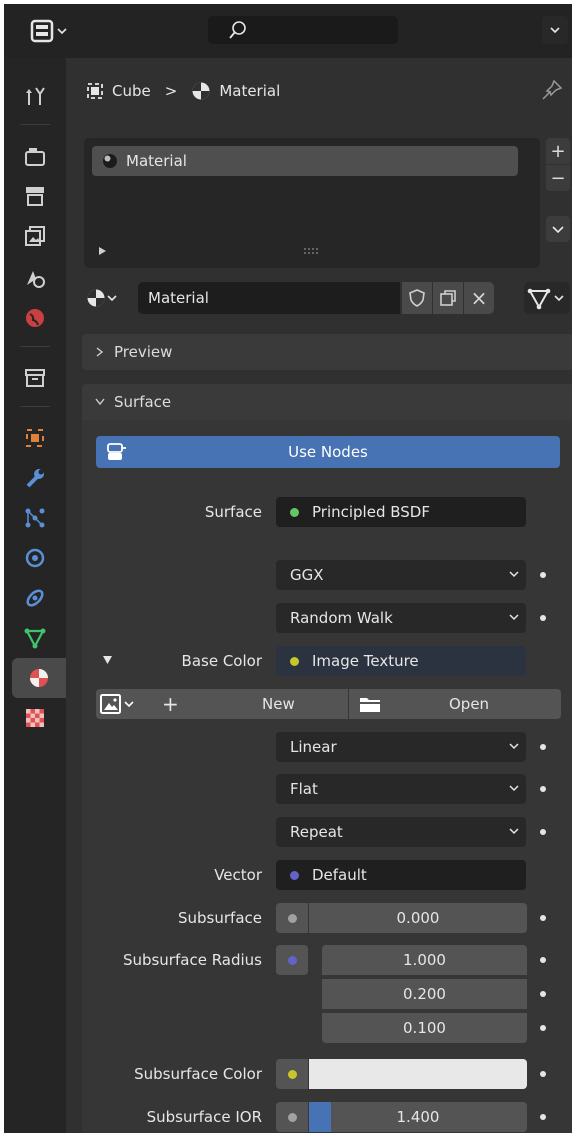 This screenshot has height=1137, width=576. I want to click on material-slot-list: Material, so click(312, 203).